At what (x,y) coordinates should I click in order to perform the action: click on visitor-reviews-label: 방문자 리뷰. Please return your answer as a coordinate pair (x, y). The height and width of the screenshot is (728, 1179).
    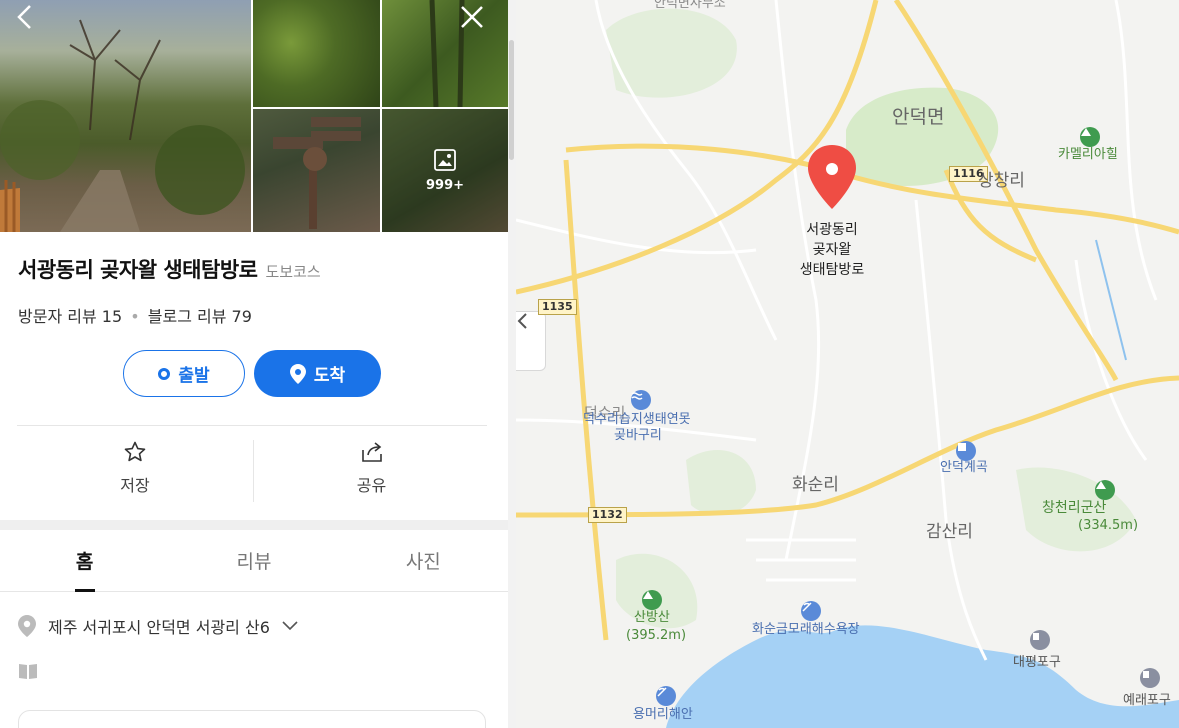
    Looking at the image, I should click on (57, 316).